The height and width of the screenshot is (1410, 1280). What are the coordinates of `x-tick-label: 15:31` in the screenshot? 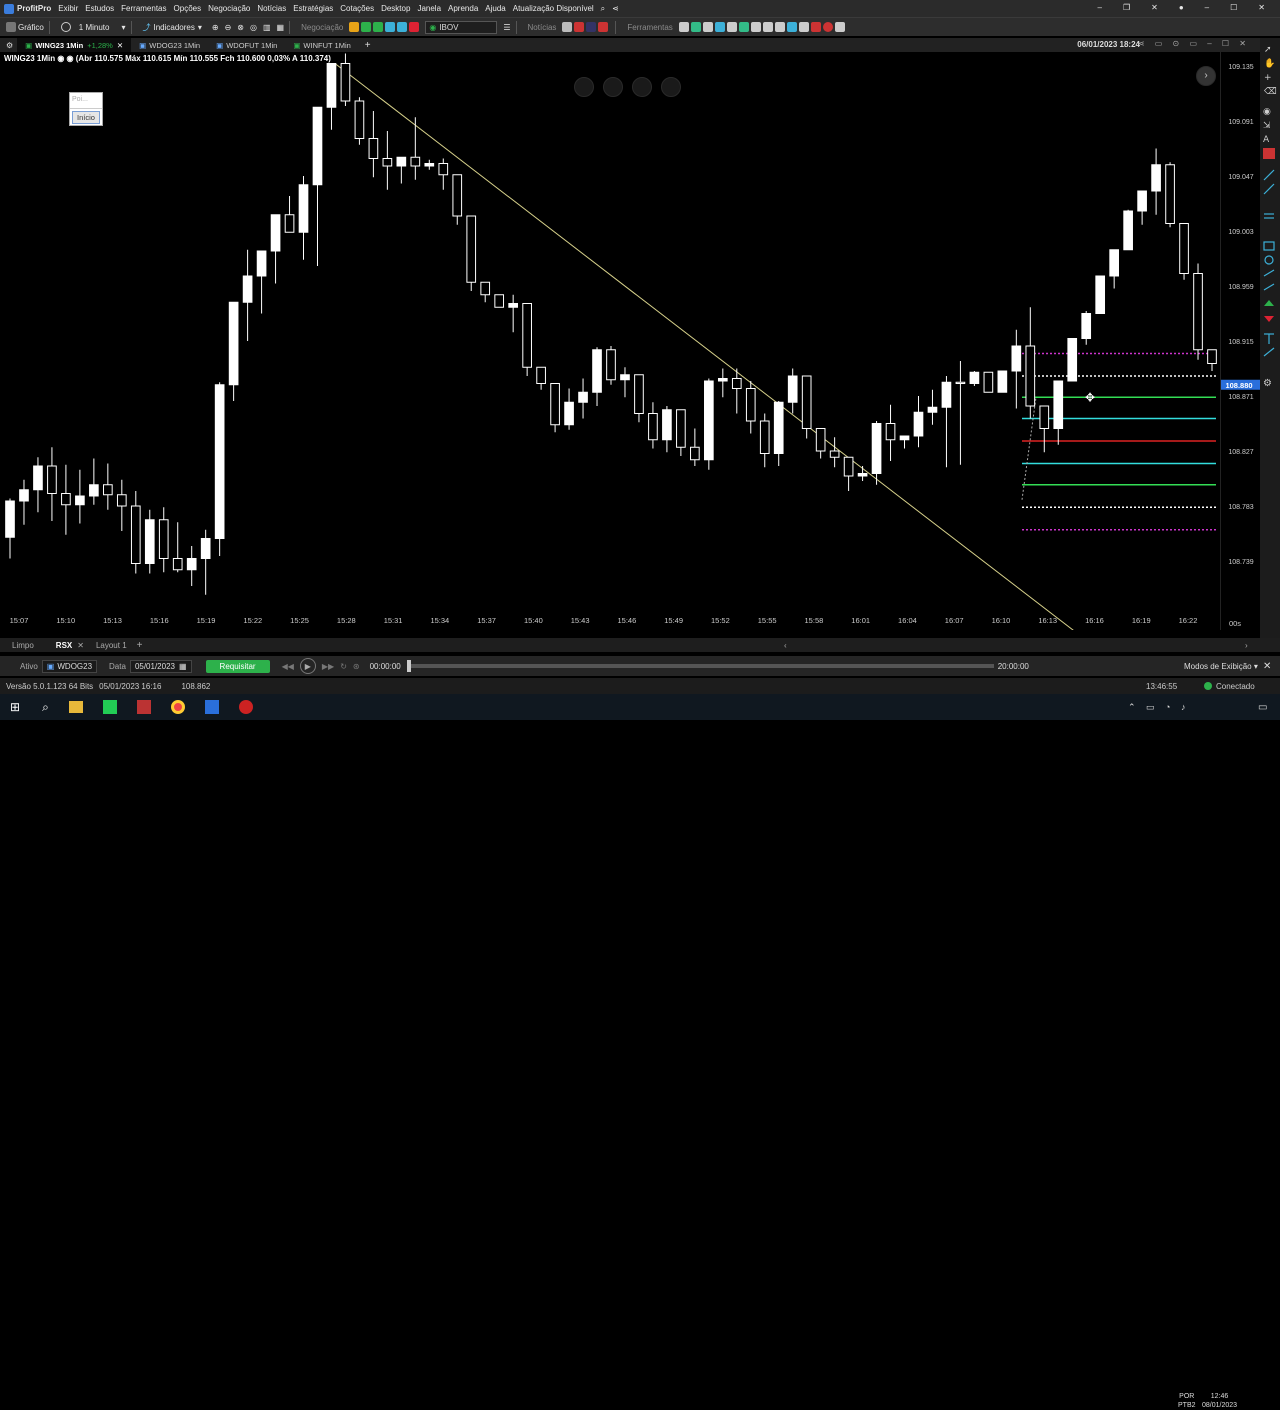 It's located at (393, 620).